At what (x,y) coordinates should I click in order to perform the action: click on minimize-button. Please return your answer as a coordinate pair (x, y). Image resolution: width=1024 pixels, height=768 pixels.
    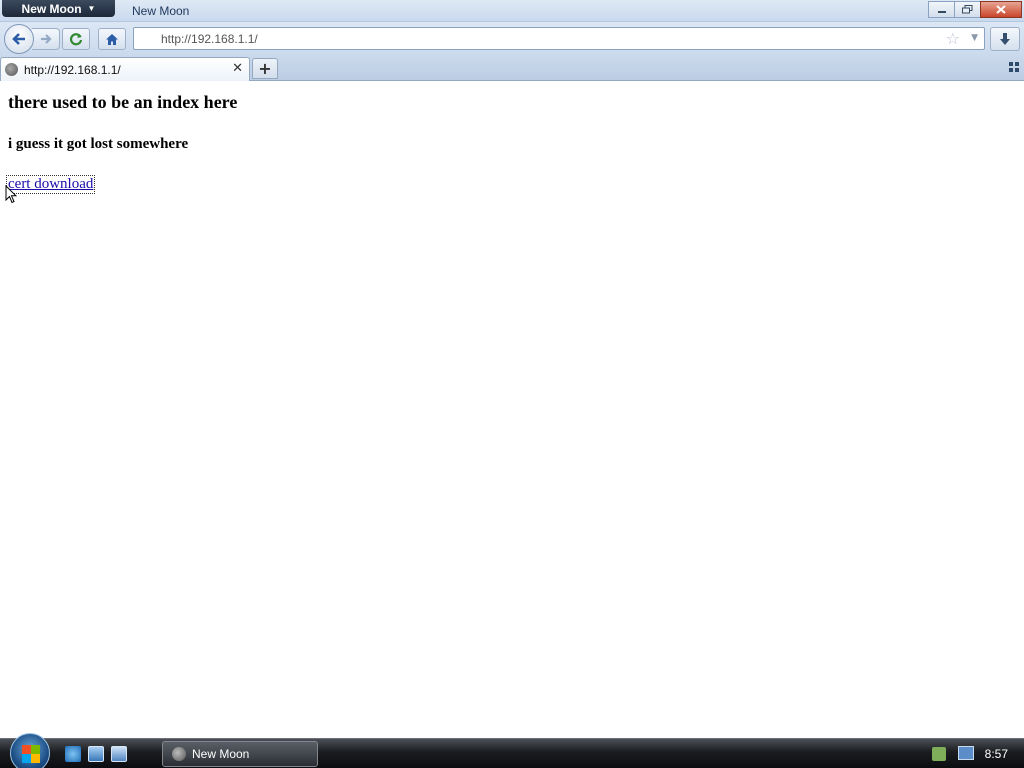
    Looking at the image, I should click on (941, 9).